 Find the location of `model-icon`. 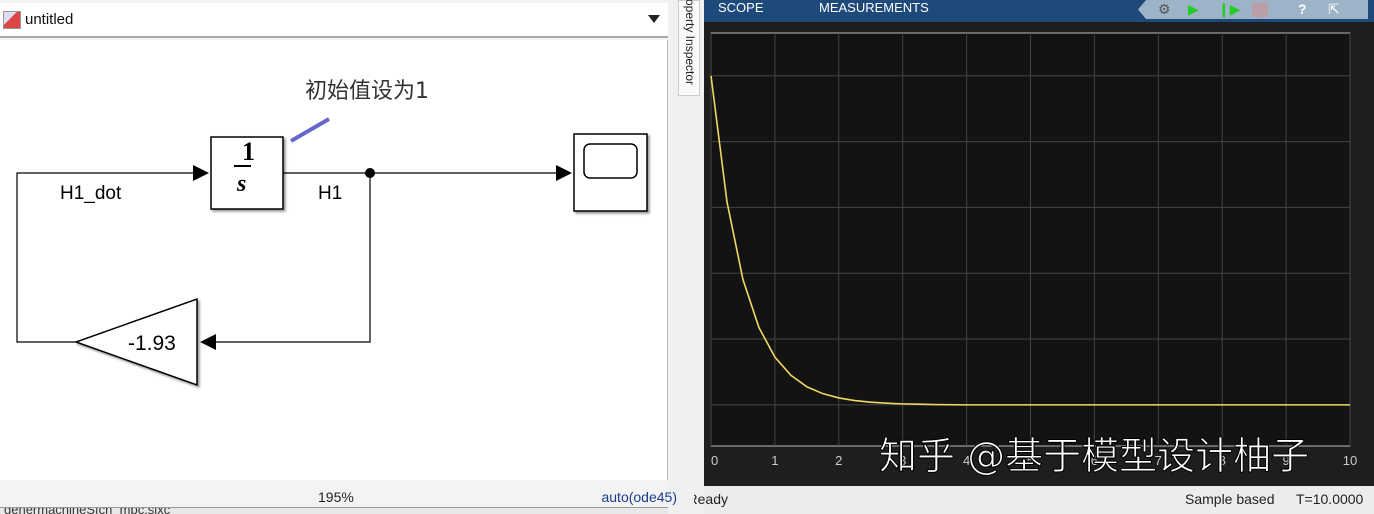

model-icon is located at coordinates (12, 19).